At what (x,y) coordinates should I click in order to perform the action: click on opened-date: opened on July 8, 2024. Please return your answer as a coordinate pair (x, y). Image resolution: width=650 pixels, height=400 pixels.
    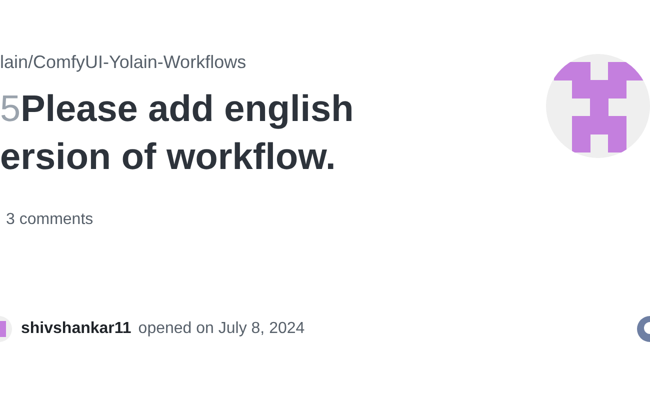
    Looking at the image, I should click on (221, 329).